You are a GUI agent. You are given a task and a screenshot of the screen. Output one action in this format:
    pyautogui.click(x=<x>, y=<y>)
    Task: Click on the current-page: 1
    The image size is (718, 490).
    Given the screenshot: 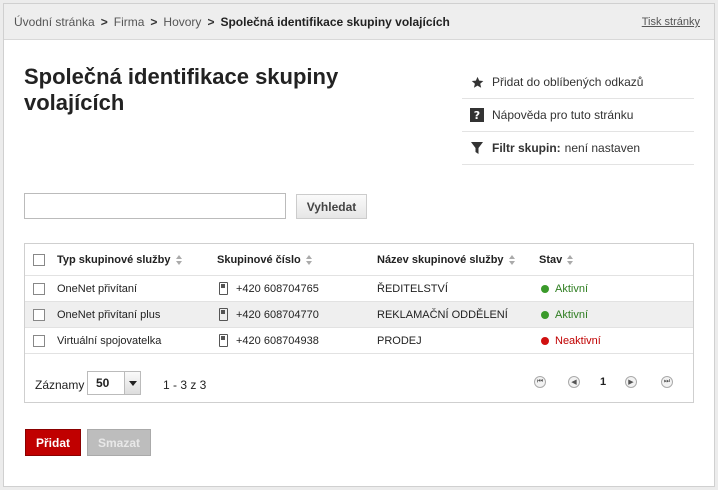 What is the action you would take?
    pyautogui.click(x=603, y=382)
    